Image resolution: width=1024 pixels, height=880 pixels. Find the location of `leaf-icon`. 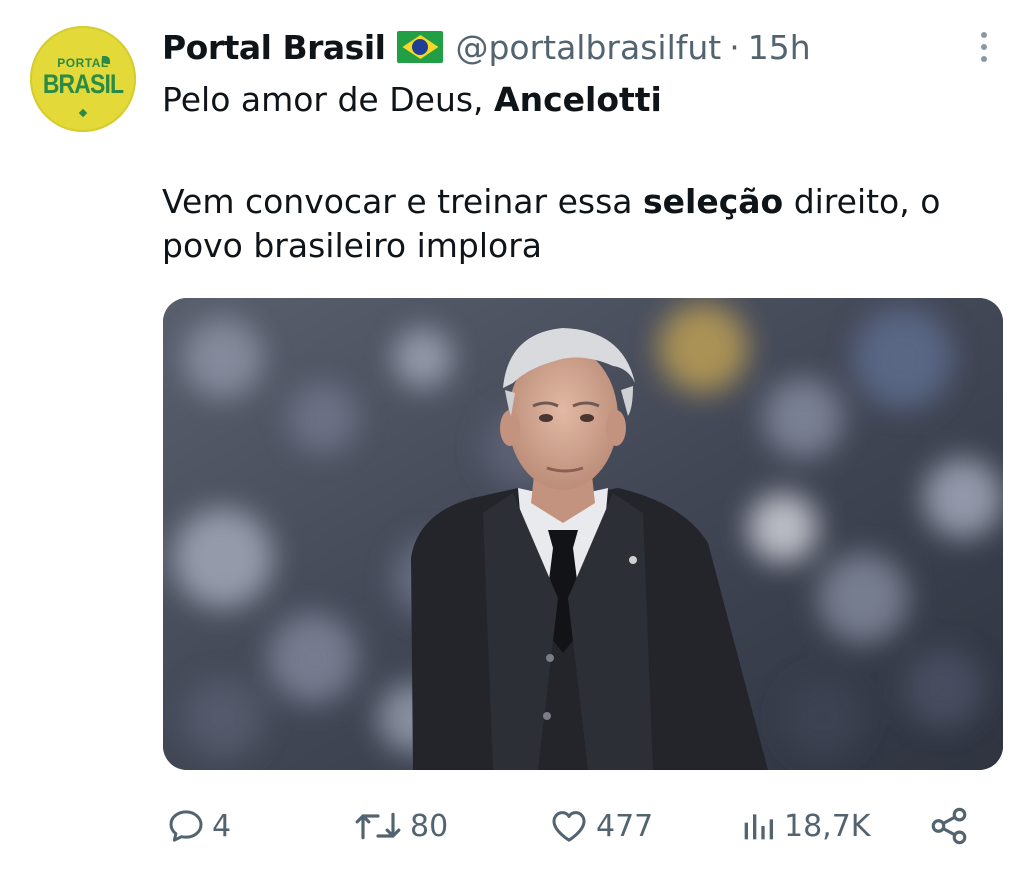

leaf-icon is located at coordinates (106, 60).